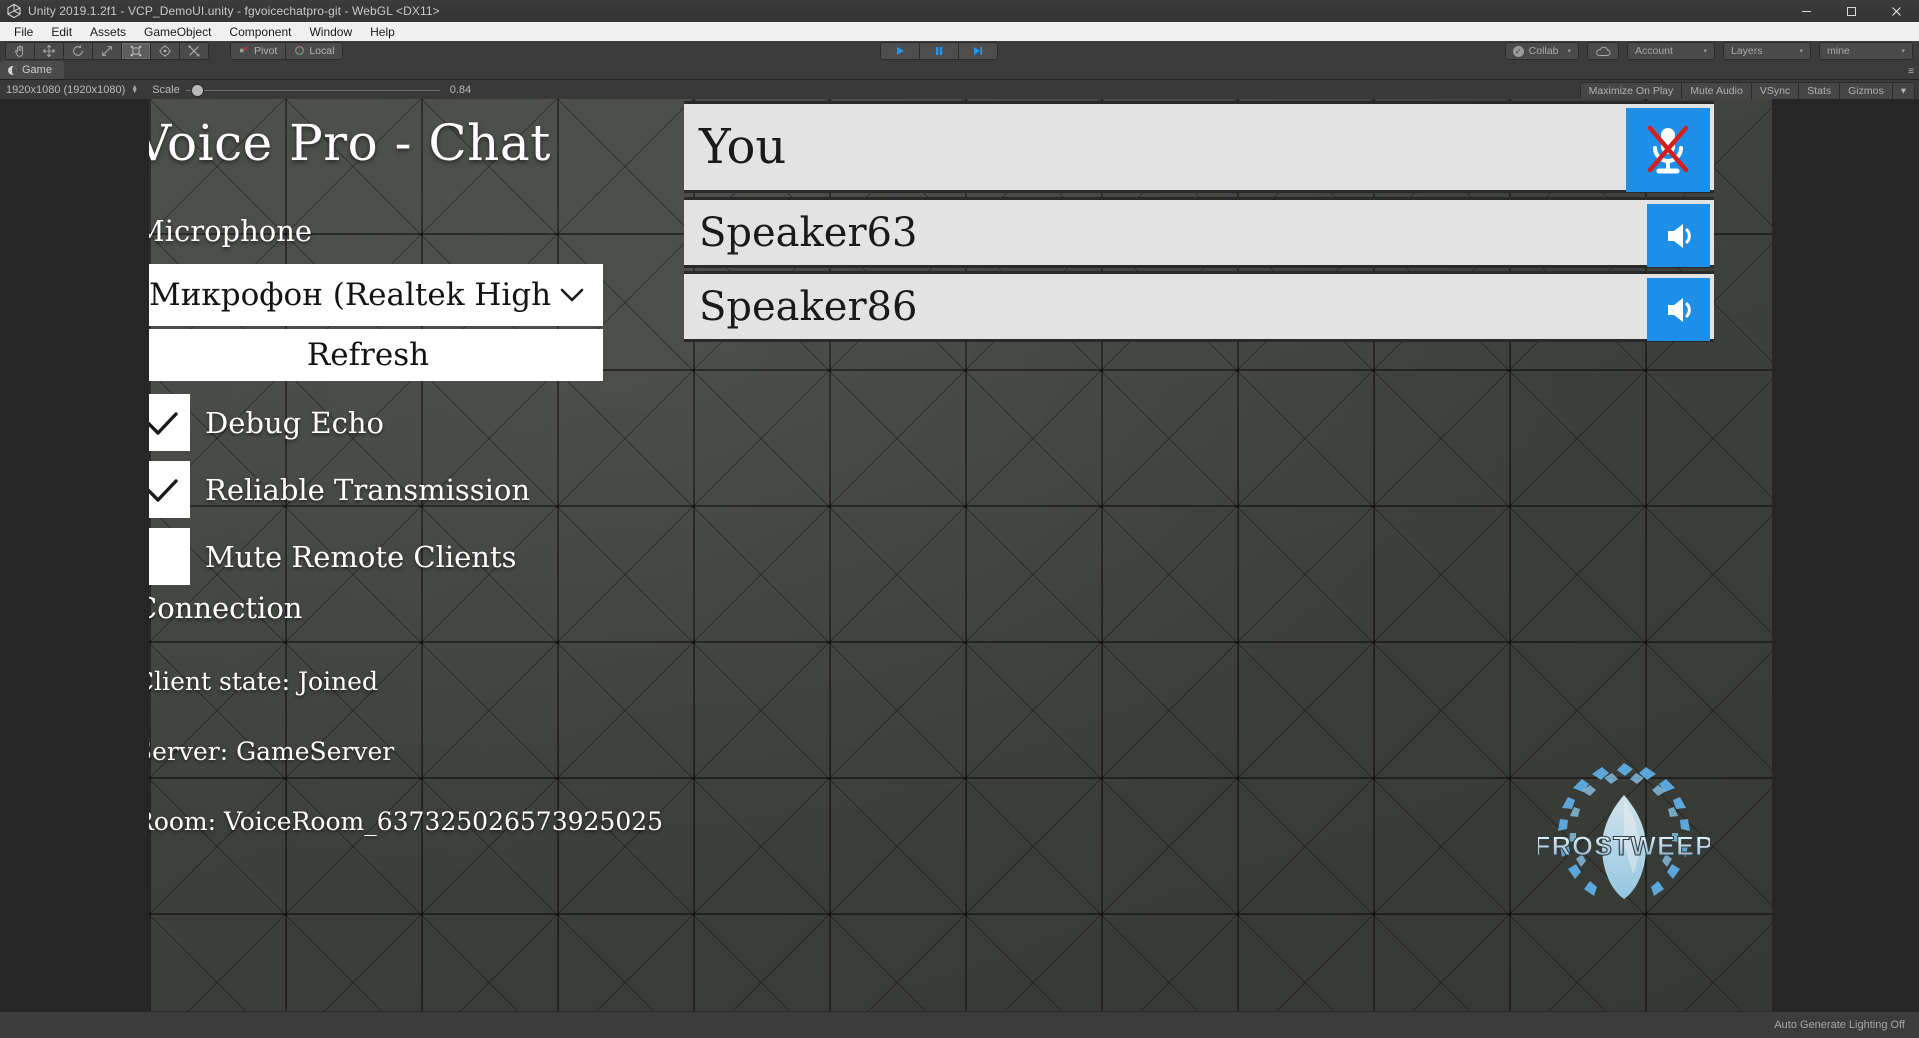 This screenshot has width=1919, height=1038. I want to click on account-button: Account ▾, so click(1671, 51).